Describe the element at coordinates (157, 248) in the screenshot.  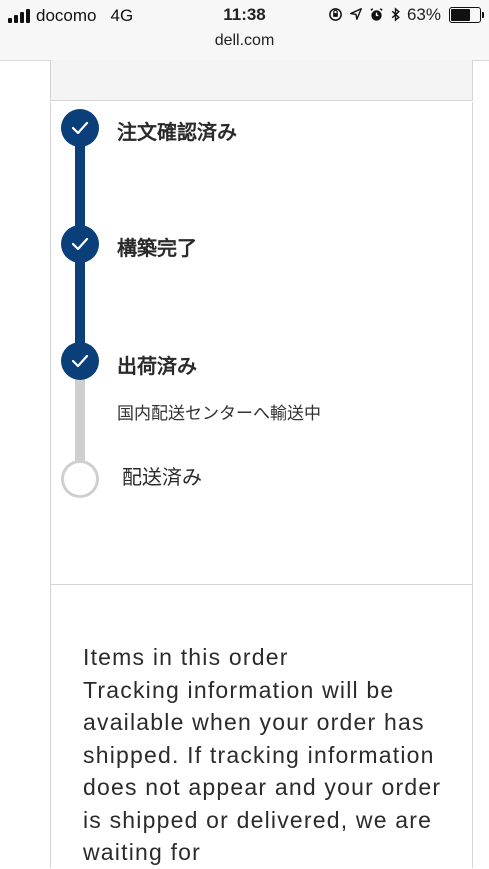
I see `step-2-label: 構築完了` at that location.